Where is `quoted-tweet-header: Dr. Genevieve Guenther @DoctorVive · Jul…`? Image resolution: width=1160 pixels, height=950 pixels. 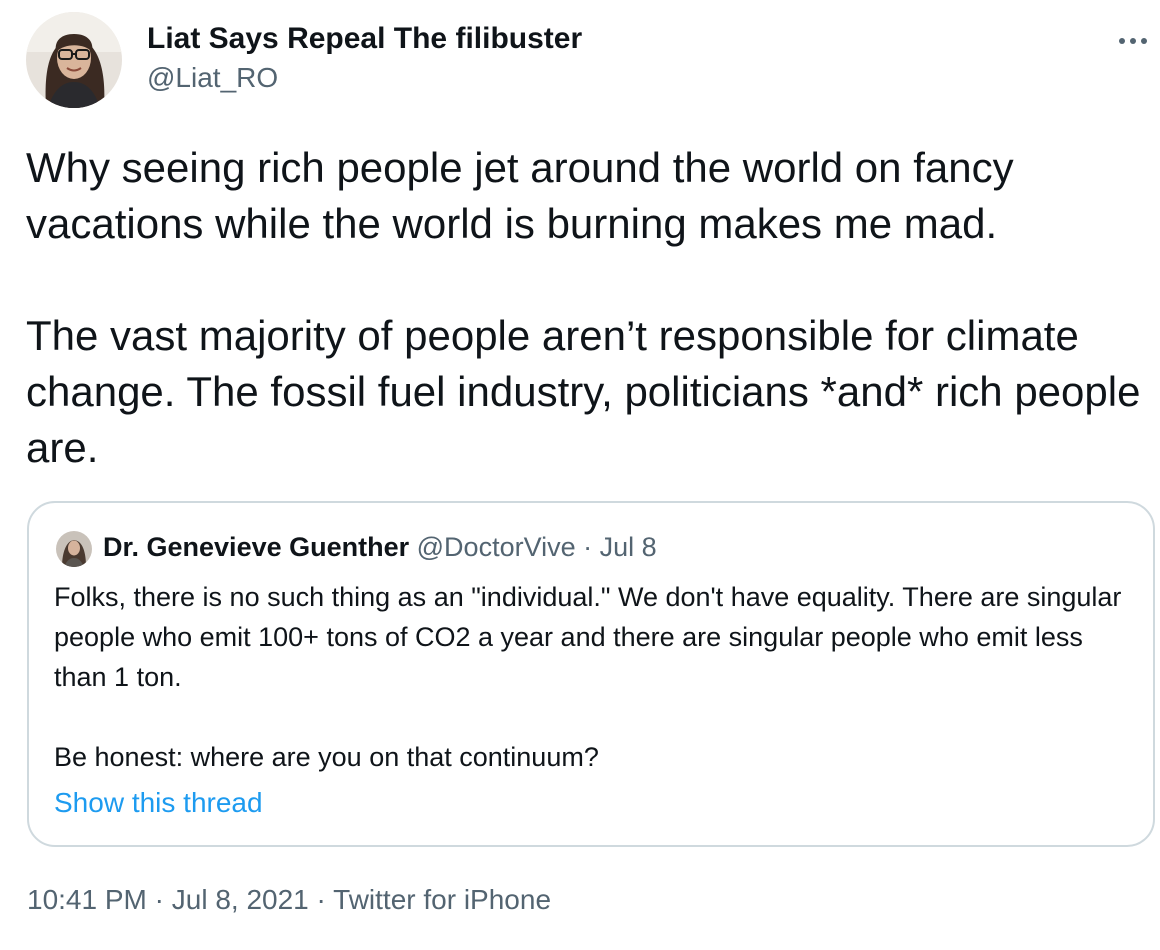 quoted-tweet-header: Dr. Genevieve Guenther @DoctorVive · Jul… is located at coordinates (380, 547).